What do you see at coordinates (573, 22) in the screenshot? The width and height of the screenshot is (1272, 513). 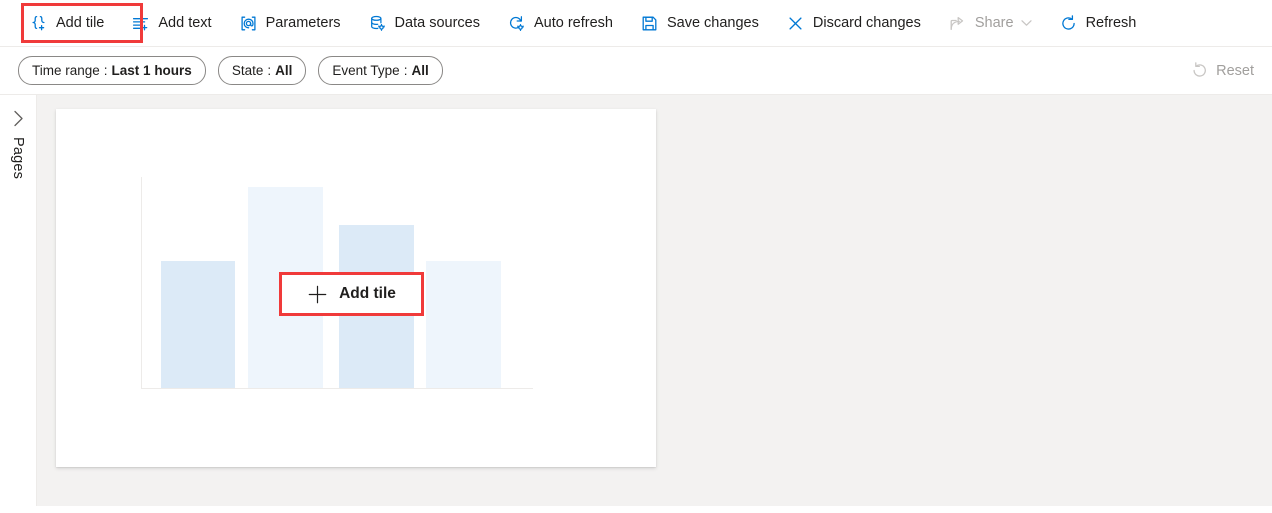 I see `command-label: Auto refresh` at bounding box center [573, 22].